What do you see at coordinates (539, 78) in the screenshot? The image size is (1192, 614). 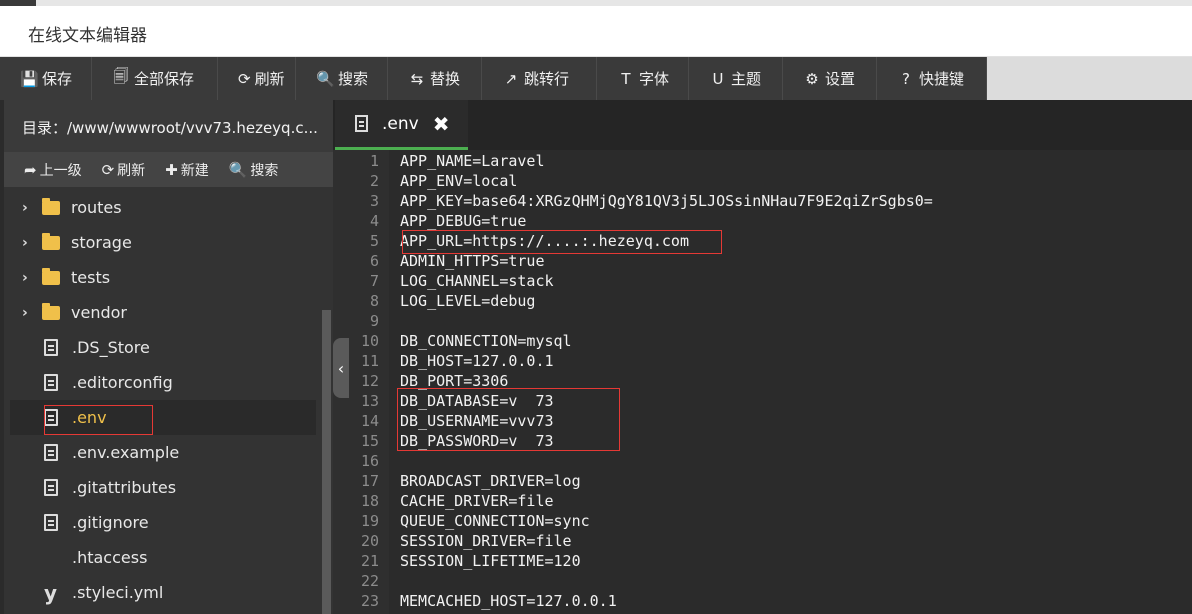 I see `toolbar-goto-line-button: ↗ 跳转行` at bounding box center [539, 78].